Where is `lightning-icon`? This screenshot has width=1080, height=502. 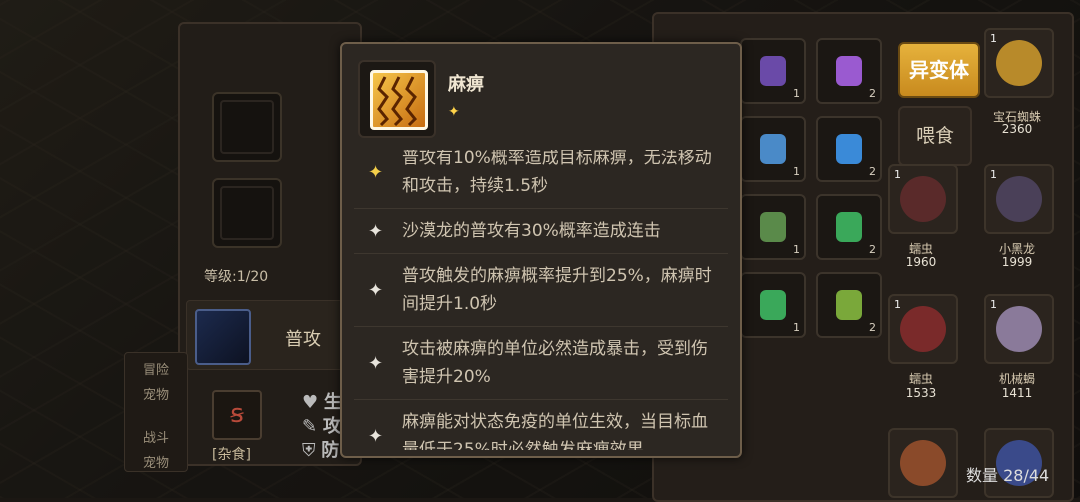
lightning-icon is located at coordinates (399, 100).